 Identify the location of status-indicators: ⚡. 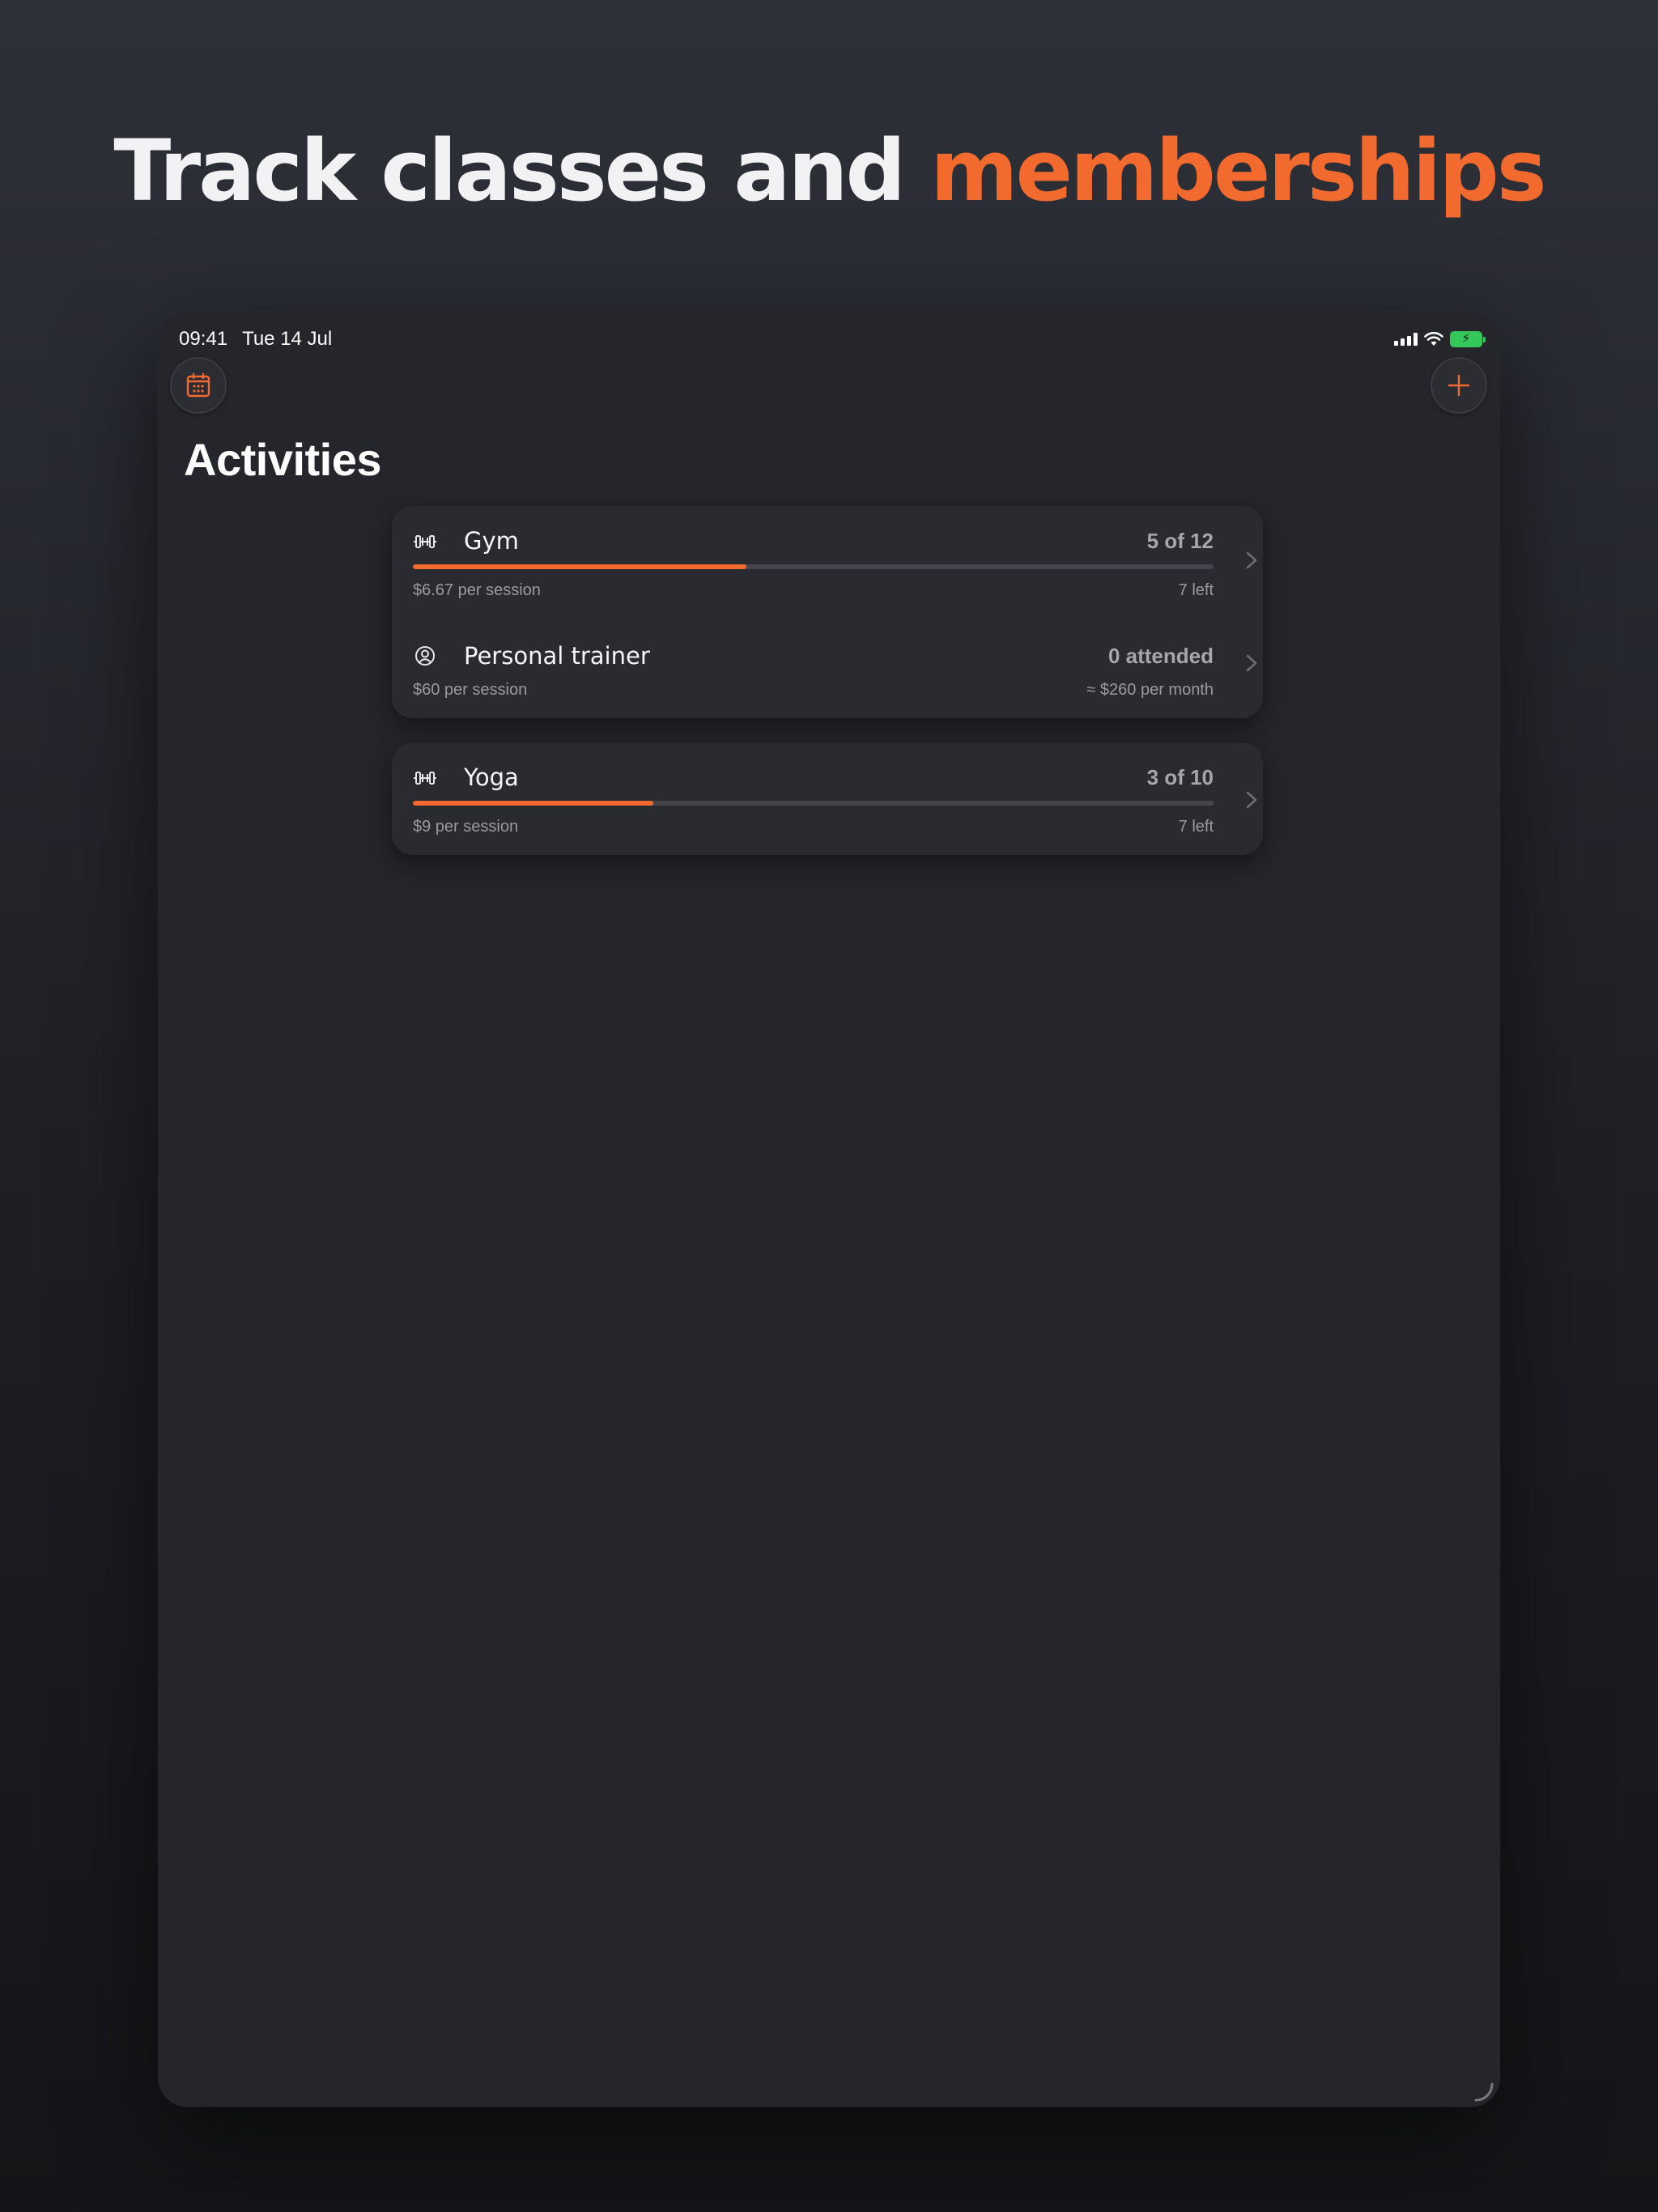
(1440, 339).